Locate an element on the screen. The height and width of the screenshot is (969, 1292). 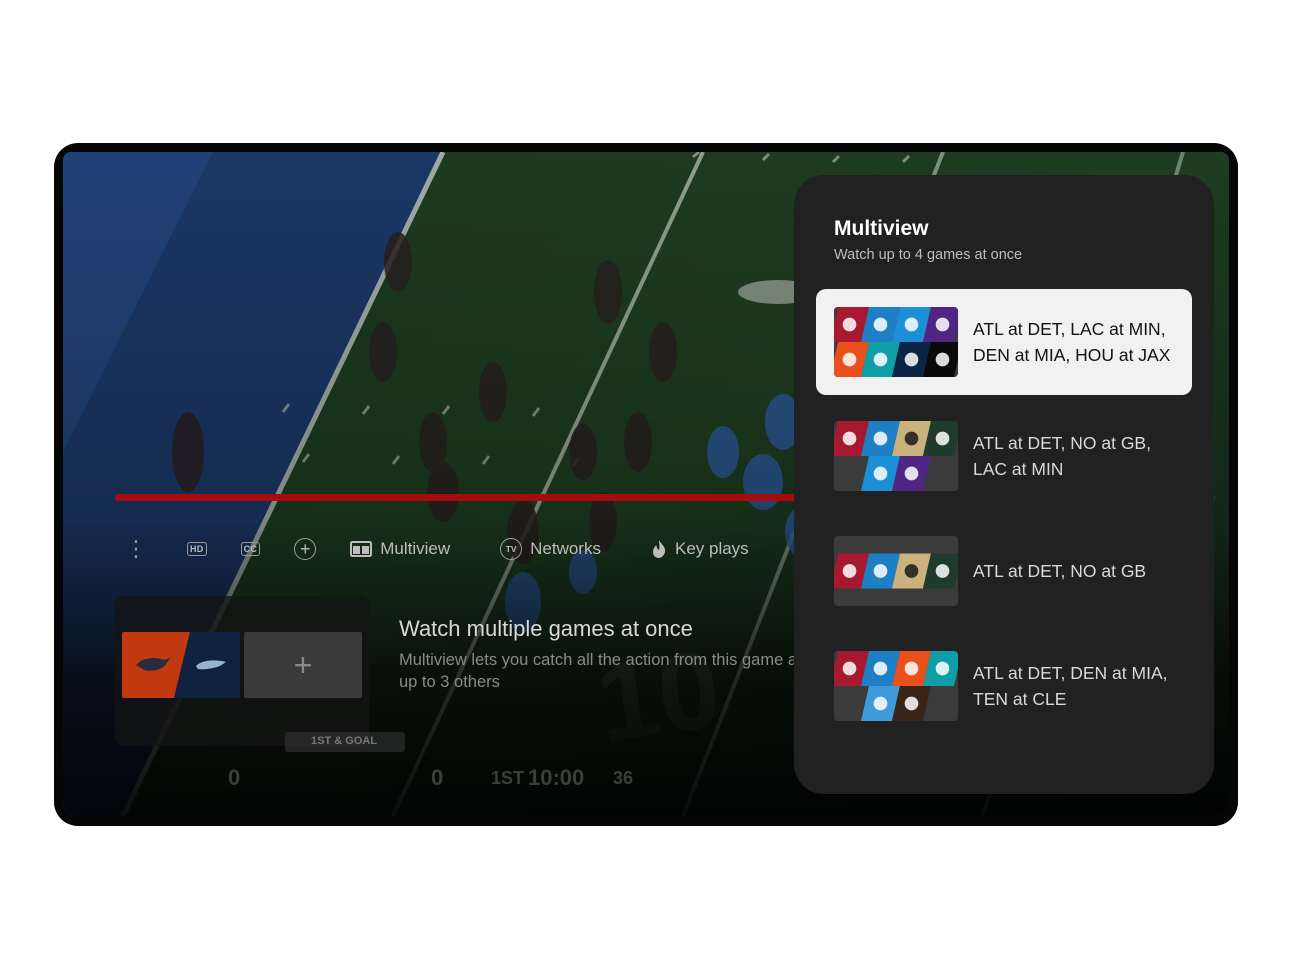
key-plays-button-label: Key plays is located at coordinates (711, 548).